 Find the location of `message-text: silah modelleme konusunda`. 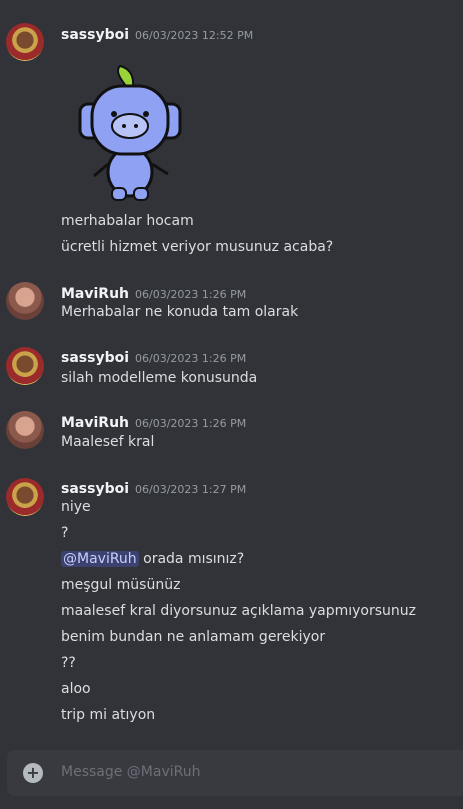

message-text: silah modelleme konusunda is located at coordinates (159, 378).